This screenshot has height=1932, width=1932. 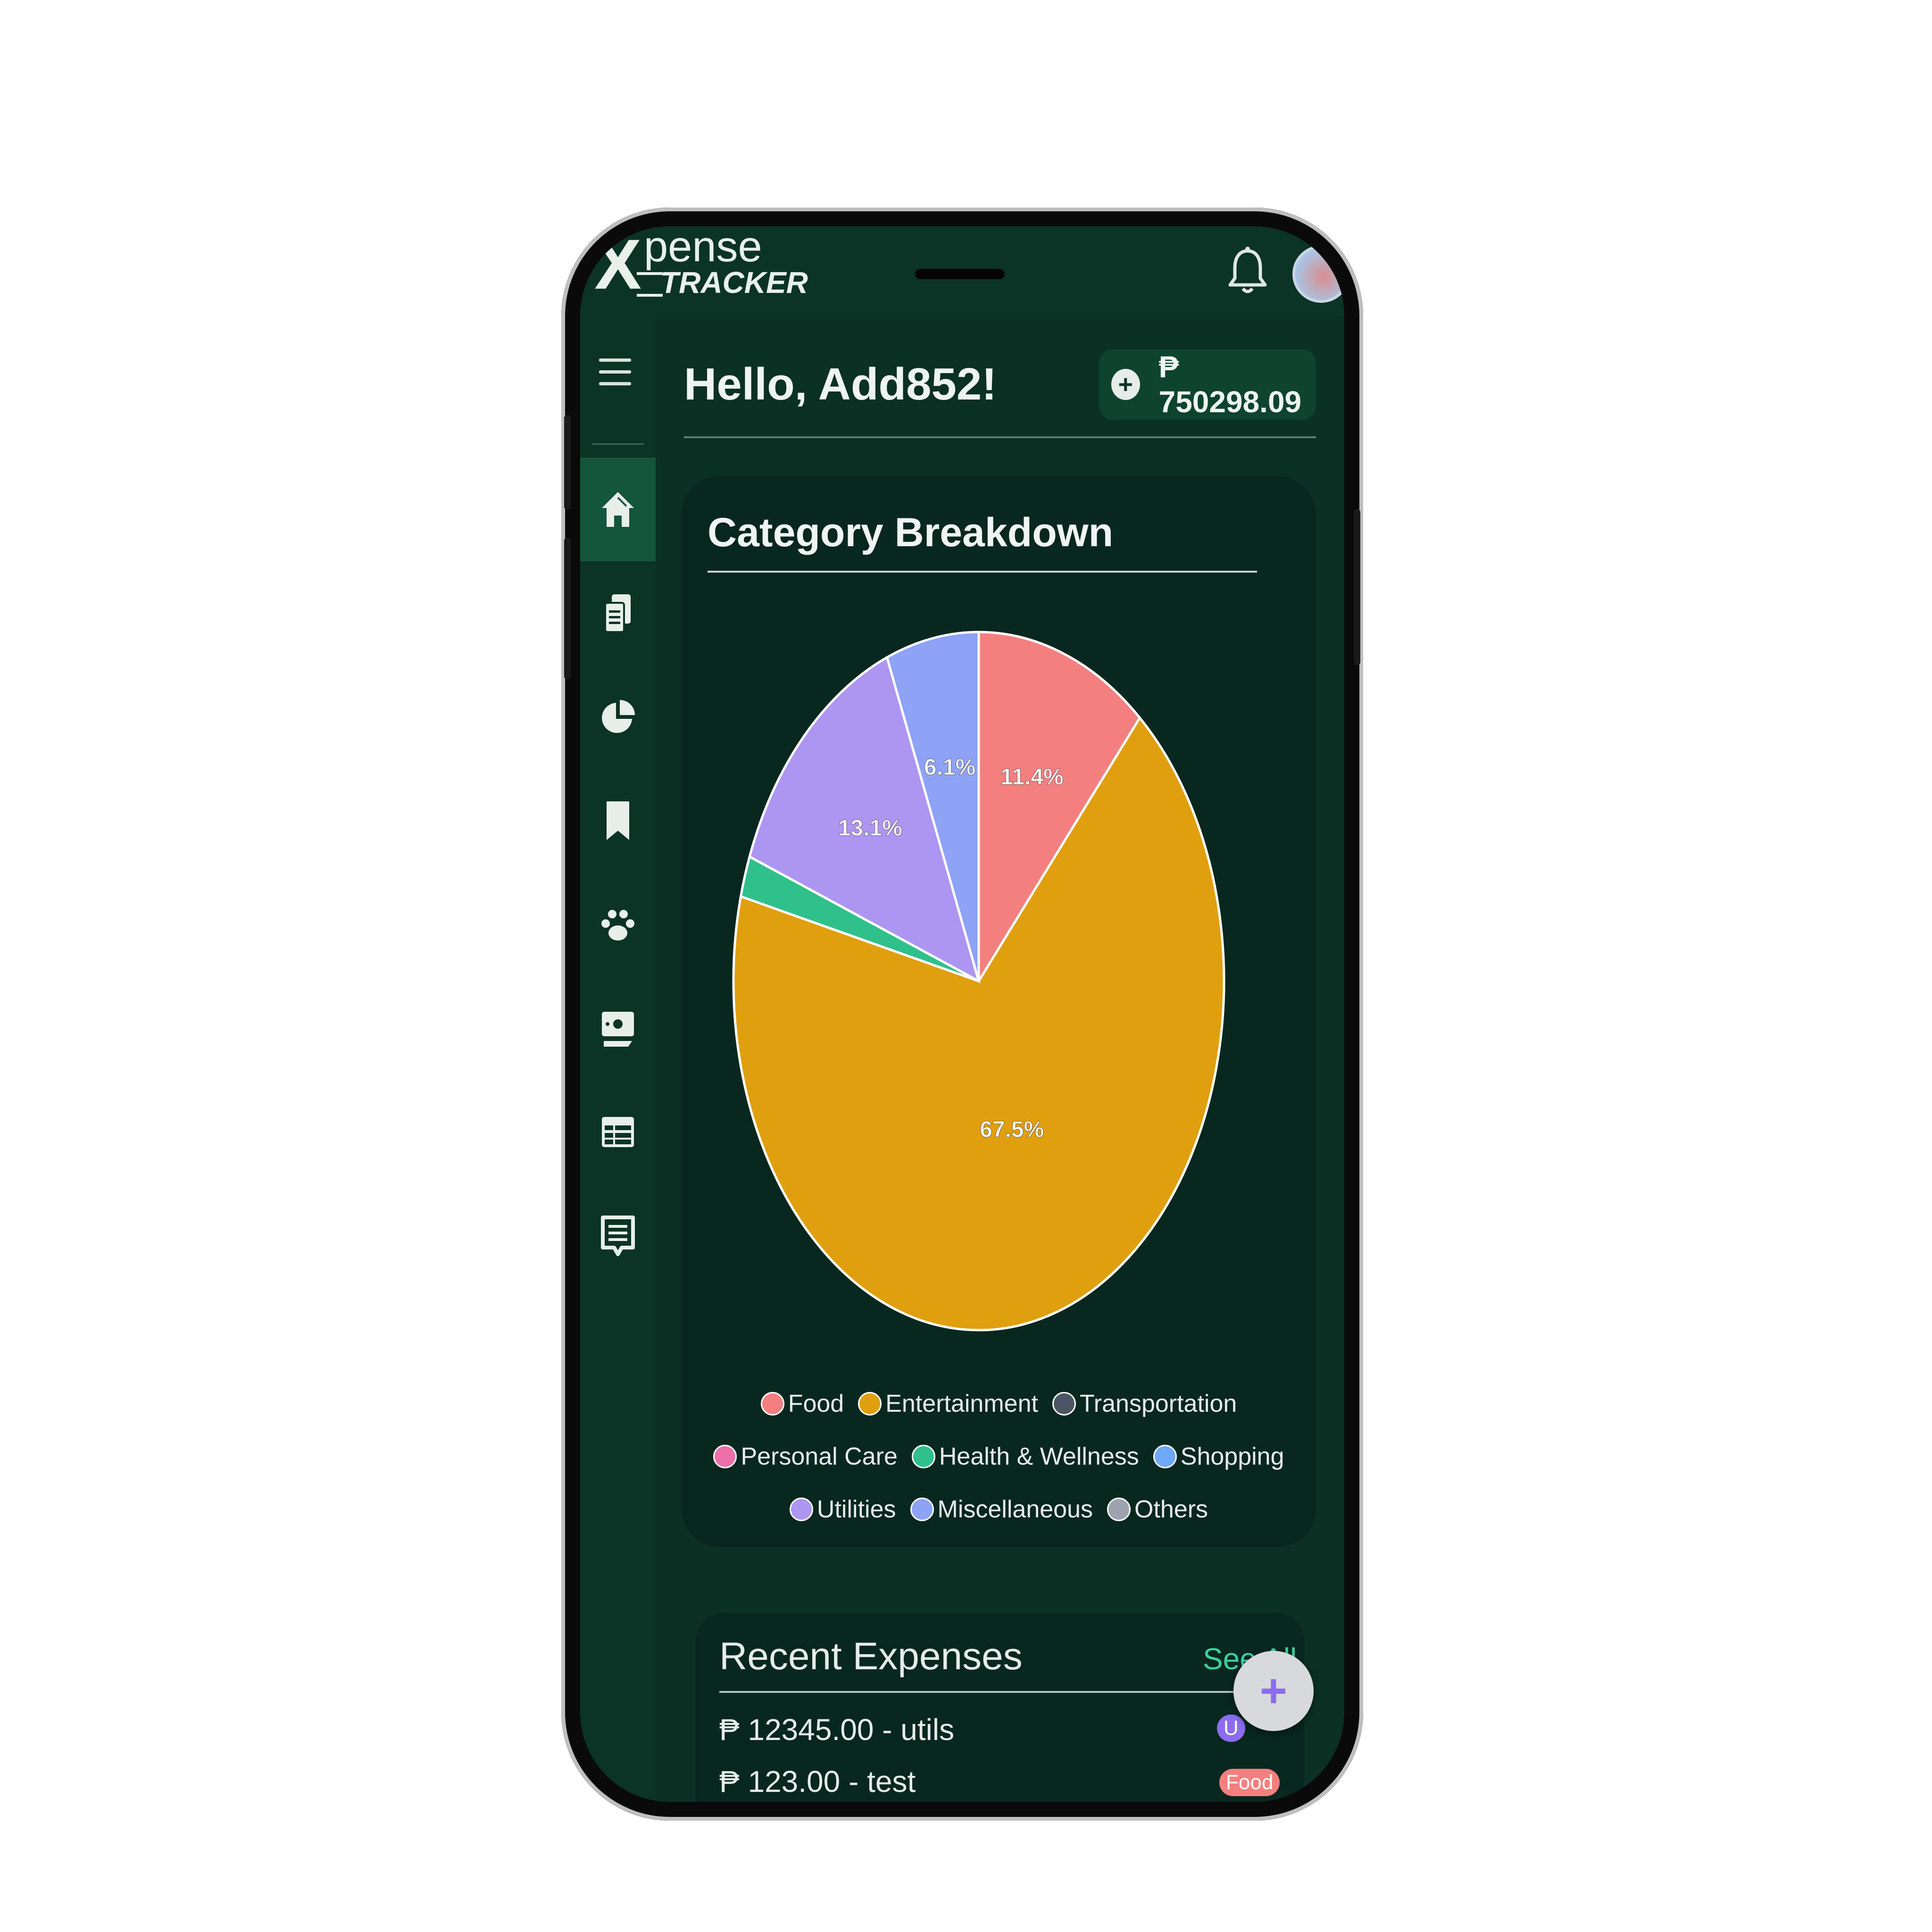 What do you see at coordinates (1015, 1510) in the screenshot?
I see `legend-label: Miscellaneous` at bounding box center [1015, 1510].